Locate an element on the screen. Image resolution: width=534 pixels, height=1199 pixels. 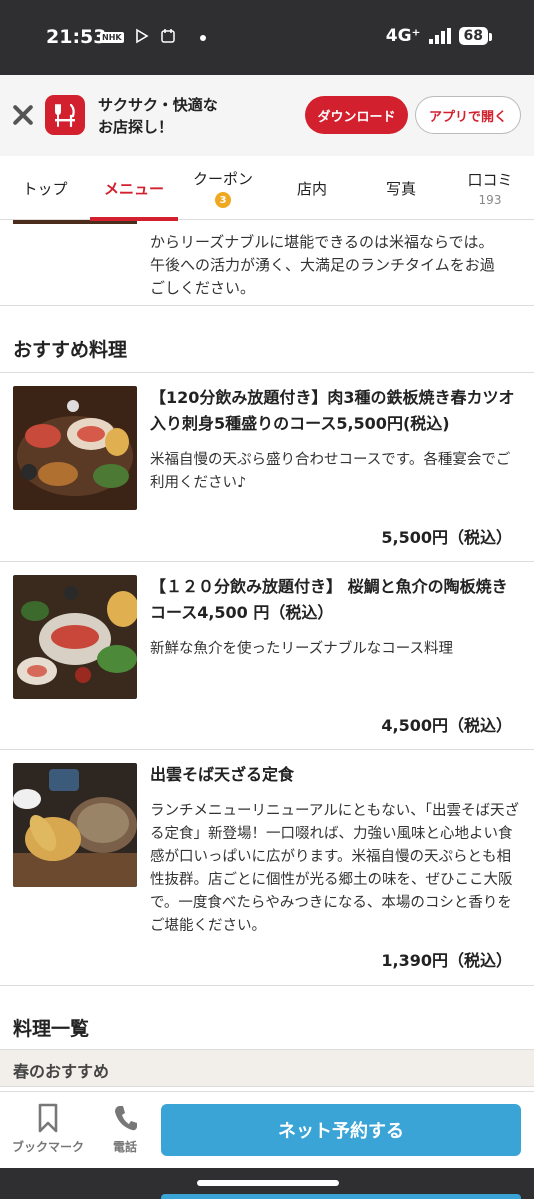
gesture-handle is located at coordinates (268, 1183).